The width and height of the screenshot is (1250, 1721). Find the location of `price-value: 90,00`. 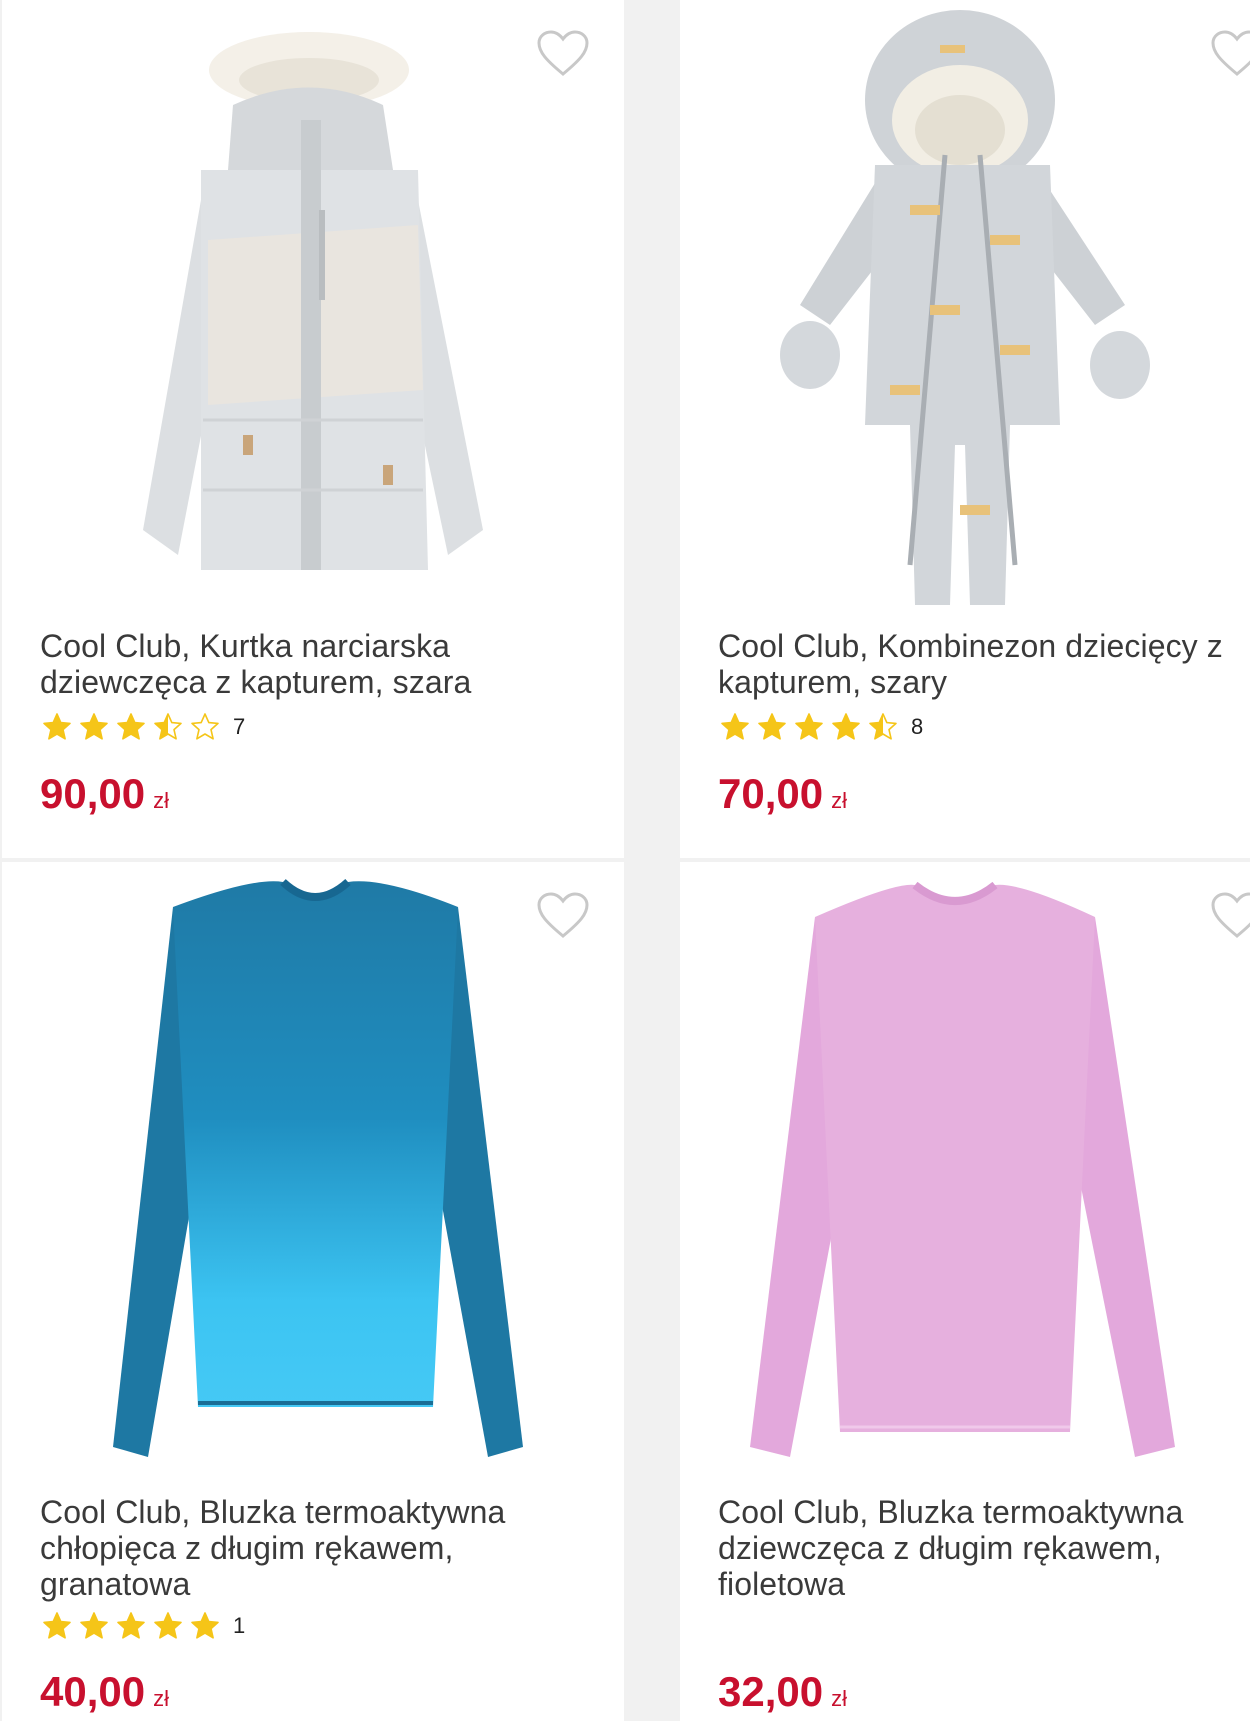

price-value: 90,00 is located at coordinates (93, 793).